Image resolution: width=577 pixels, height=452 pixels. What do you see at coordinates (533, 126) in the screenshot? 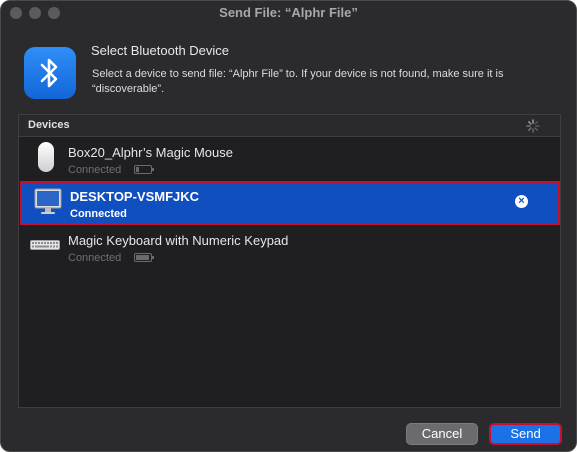
I see `loading-spinner-icon` at bounding box center [533, 126].